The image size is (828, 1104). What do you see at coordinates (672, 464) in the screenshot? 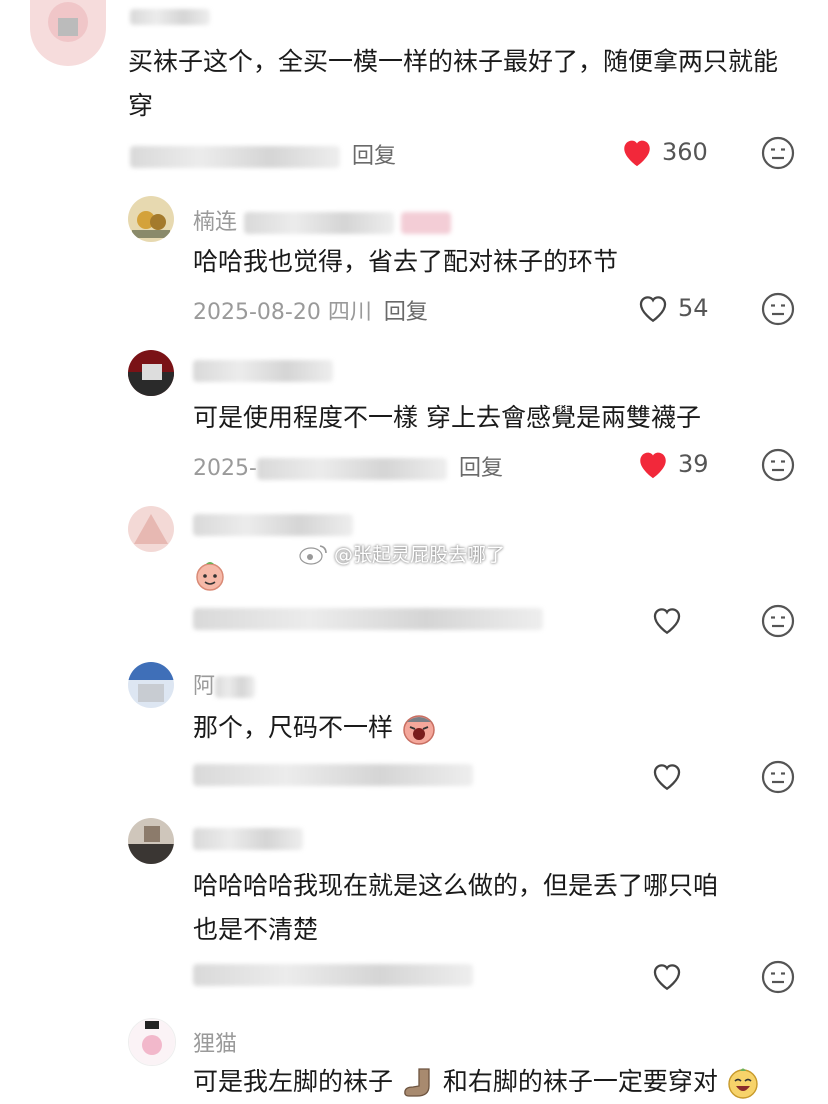
I see `like-button: 39` at bounding box center [672, 464].